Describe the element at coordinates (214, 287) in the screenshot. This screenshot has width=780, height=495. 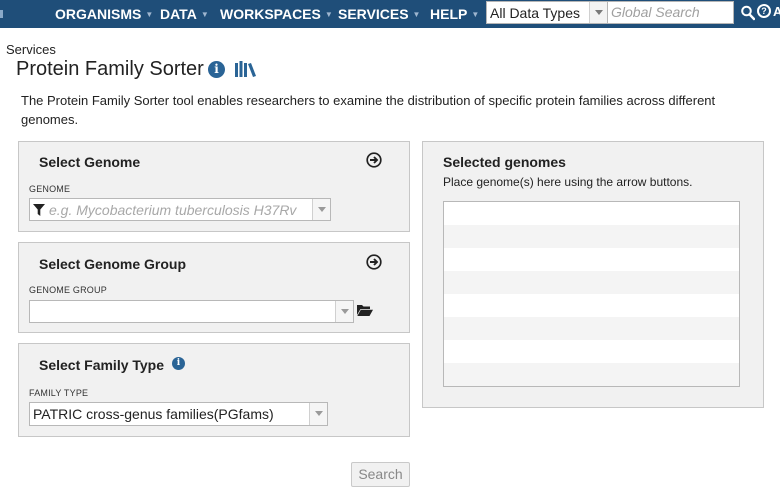
I see `select-genome-group-panel: Select Genome Group GENOME GROUP` at that location.